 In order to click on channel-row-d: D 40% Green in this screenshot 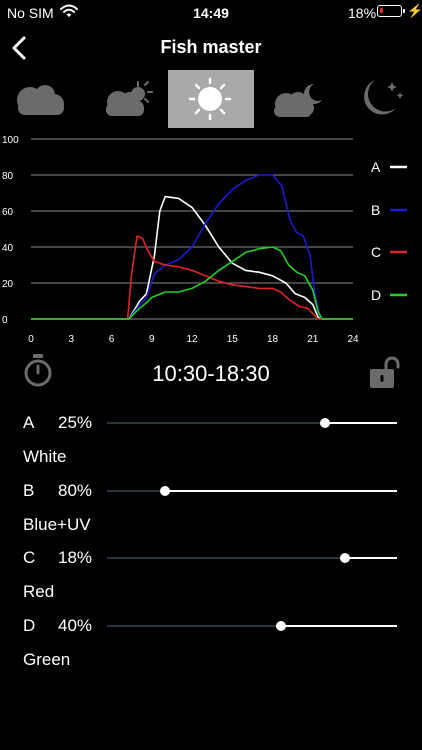, I will do `click(211, 650)`.